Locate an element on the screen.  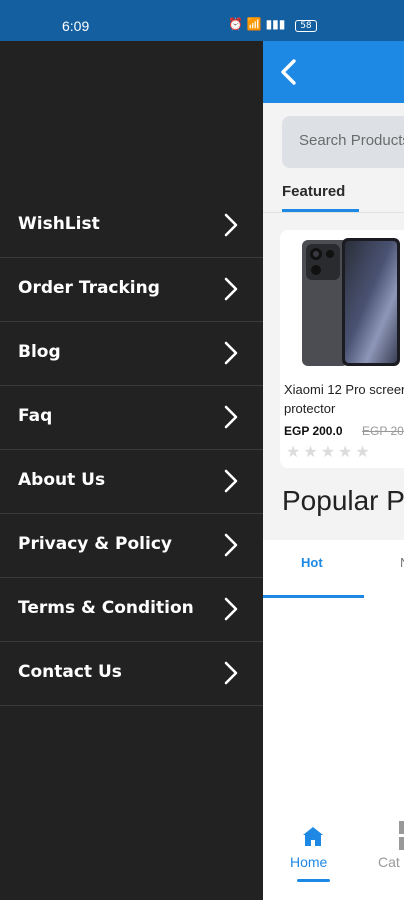
bottom-navigation: Home Cat is located at coordinates (333, 852).